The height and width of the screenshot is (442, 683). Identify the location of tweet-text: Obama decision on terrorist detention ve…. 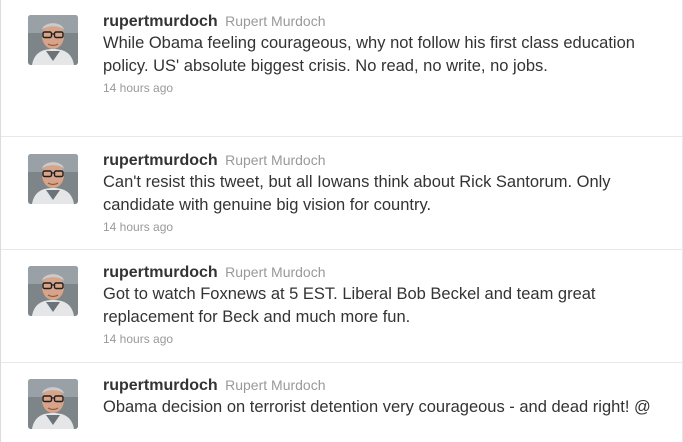
(377, 407).